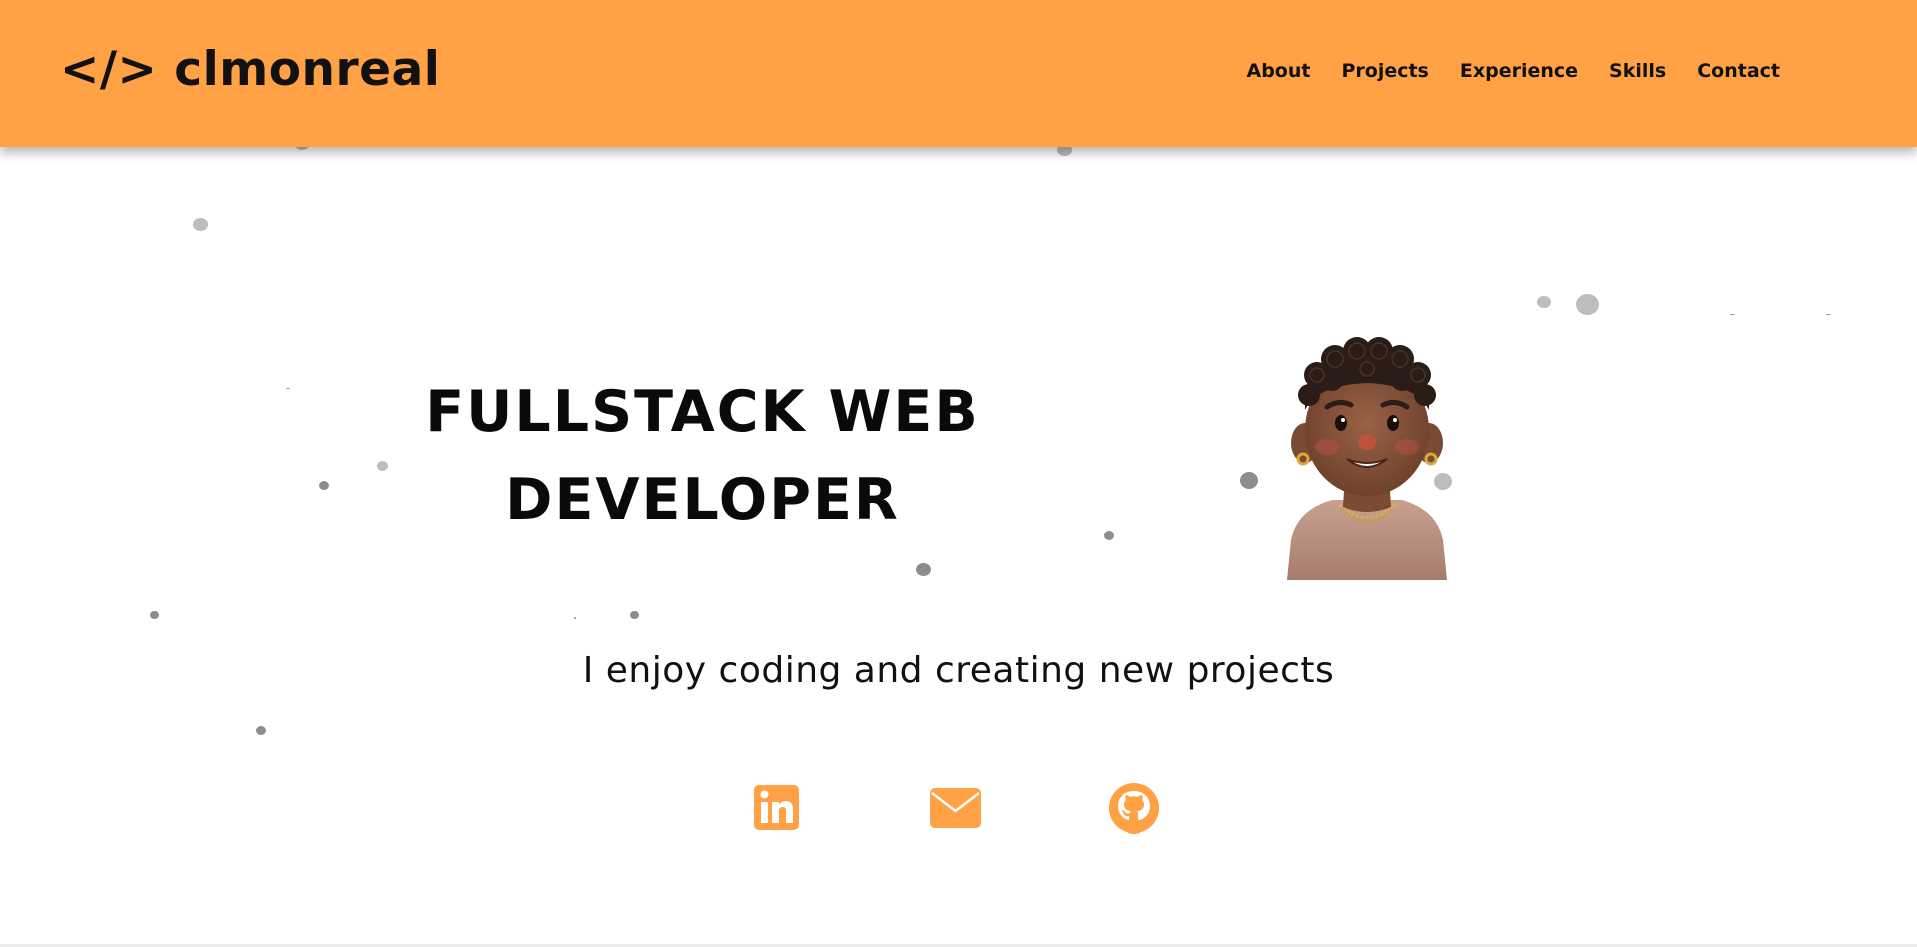 The width and height of the screenshot is (1917, 947). Describe the element at coordinates (702, 500) in the screenshot. I see `hero-title-line-2: DEVELOPER` at that location.